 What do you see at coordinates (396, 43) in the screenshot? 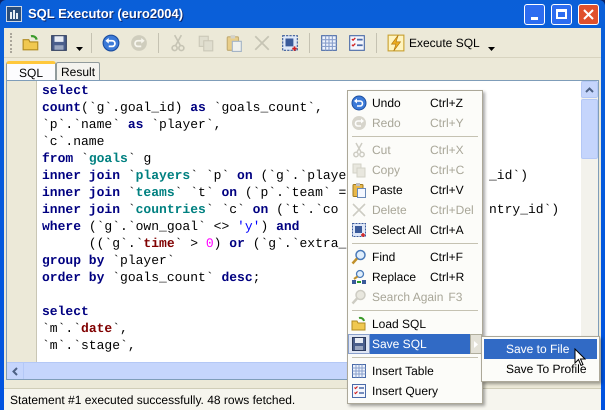
I see `lightning-icon` at bounding box center [396, 43].